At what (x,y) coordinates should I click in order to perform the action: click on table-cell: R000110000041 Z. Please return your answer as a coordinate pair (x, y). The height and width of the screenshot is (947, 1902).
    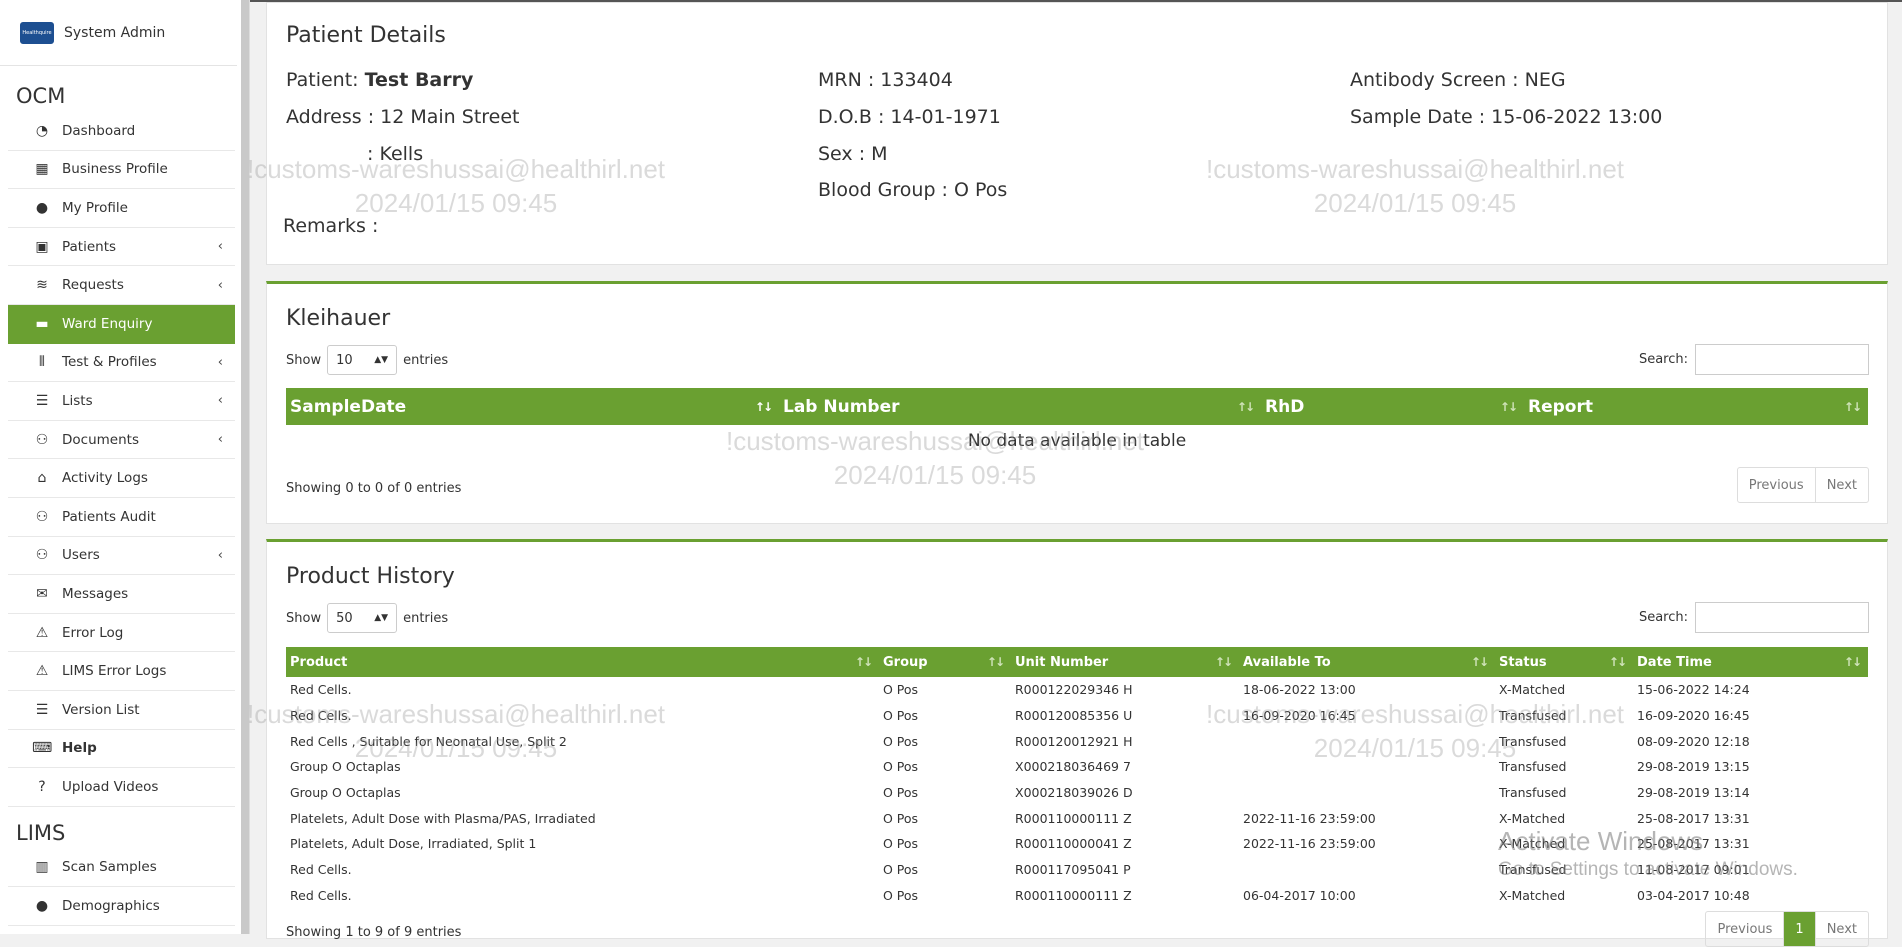
    Looking at the image, I should click on (1073, 844).